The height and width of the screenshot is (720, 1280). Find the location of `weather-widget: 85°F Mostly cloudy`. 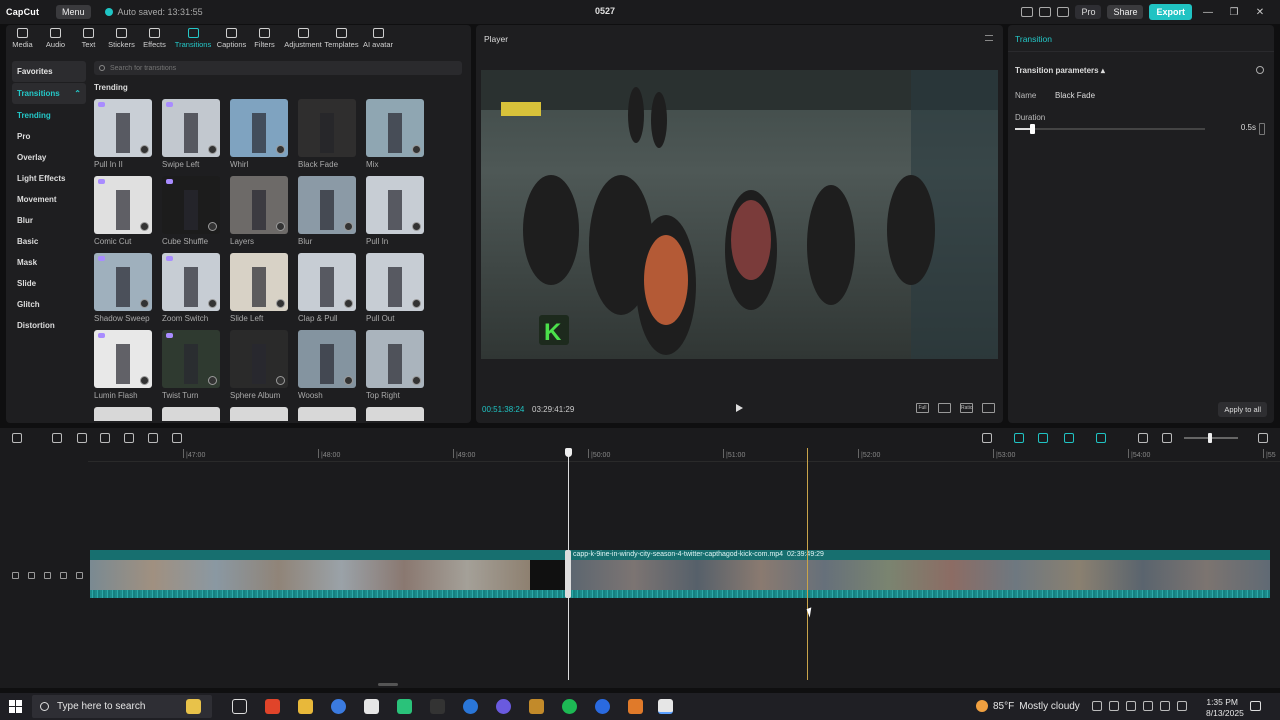

weather-widget: 85°F Mostly cloudy is located at coordinates (1028, 706).